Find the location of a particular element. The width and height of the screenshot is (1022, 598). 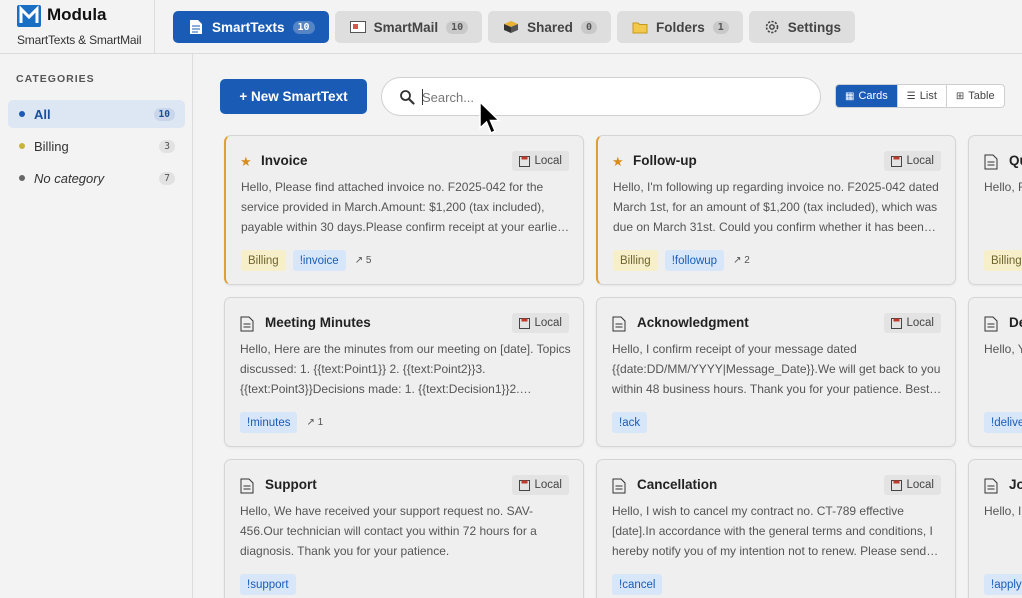

usage-count: ↗ 5 is located at coordinates (363, 260).